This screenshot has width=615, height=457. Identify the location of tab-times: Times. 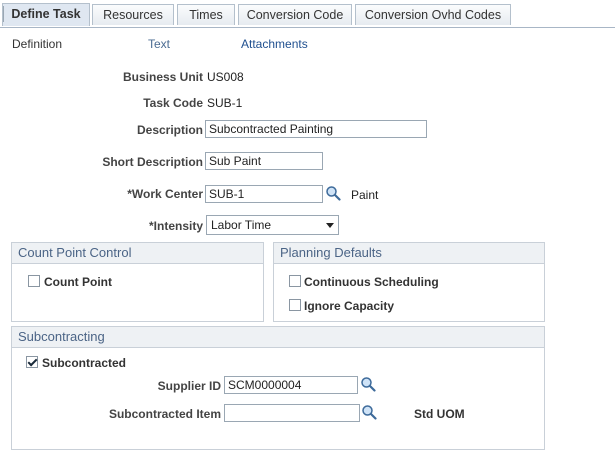
(206, 14).